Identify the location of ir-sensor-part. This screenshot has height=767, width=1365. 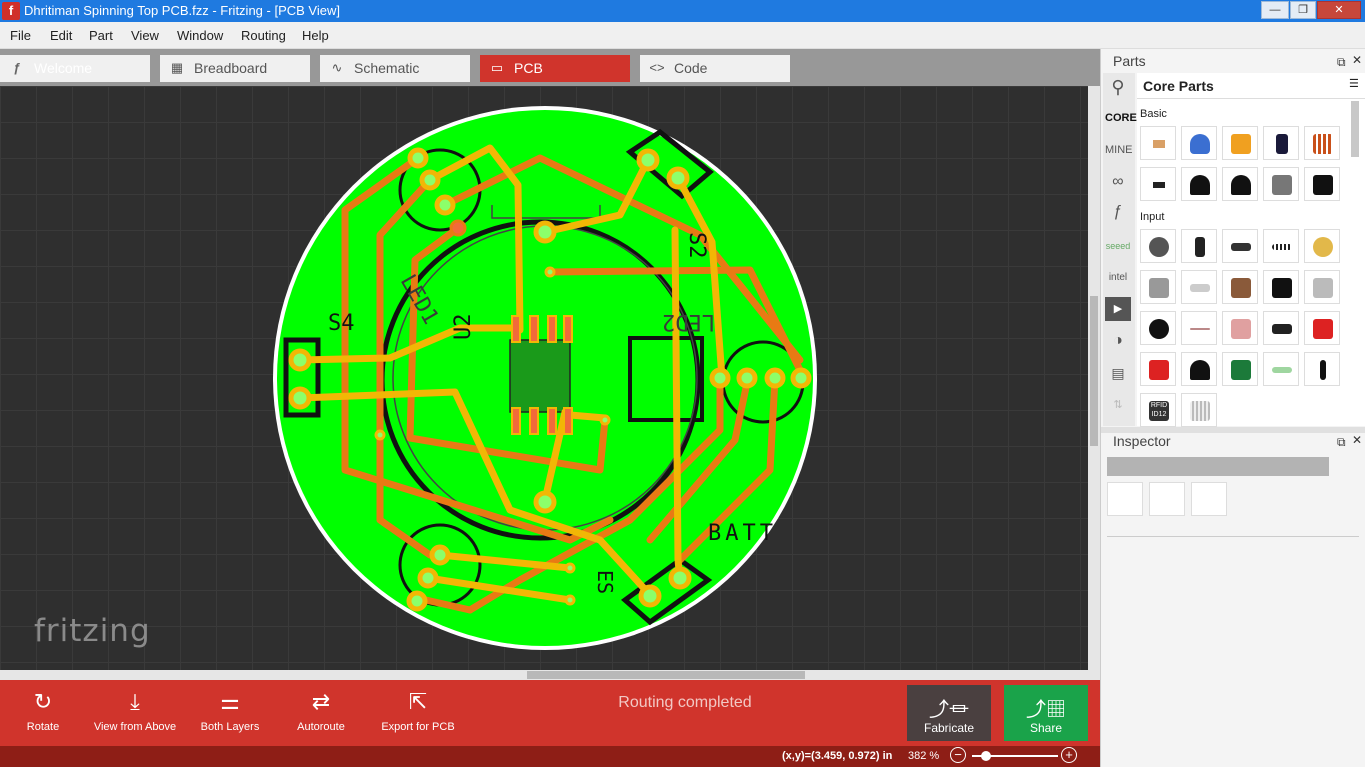
(1281, 328).